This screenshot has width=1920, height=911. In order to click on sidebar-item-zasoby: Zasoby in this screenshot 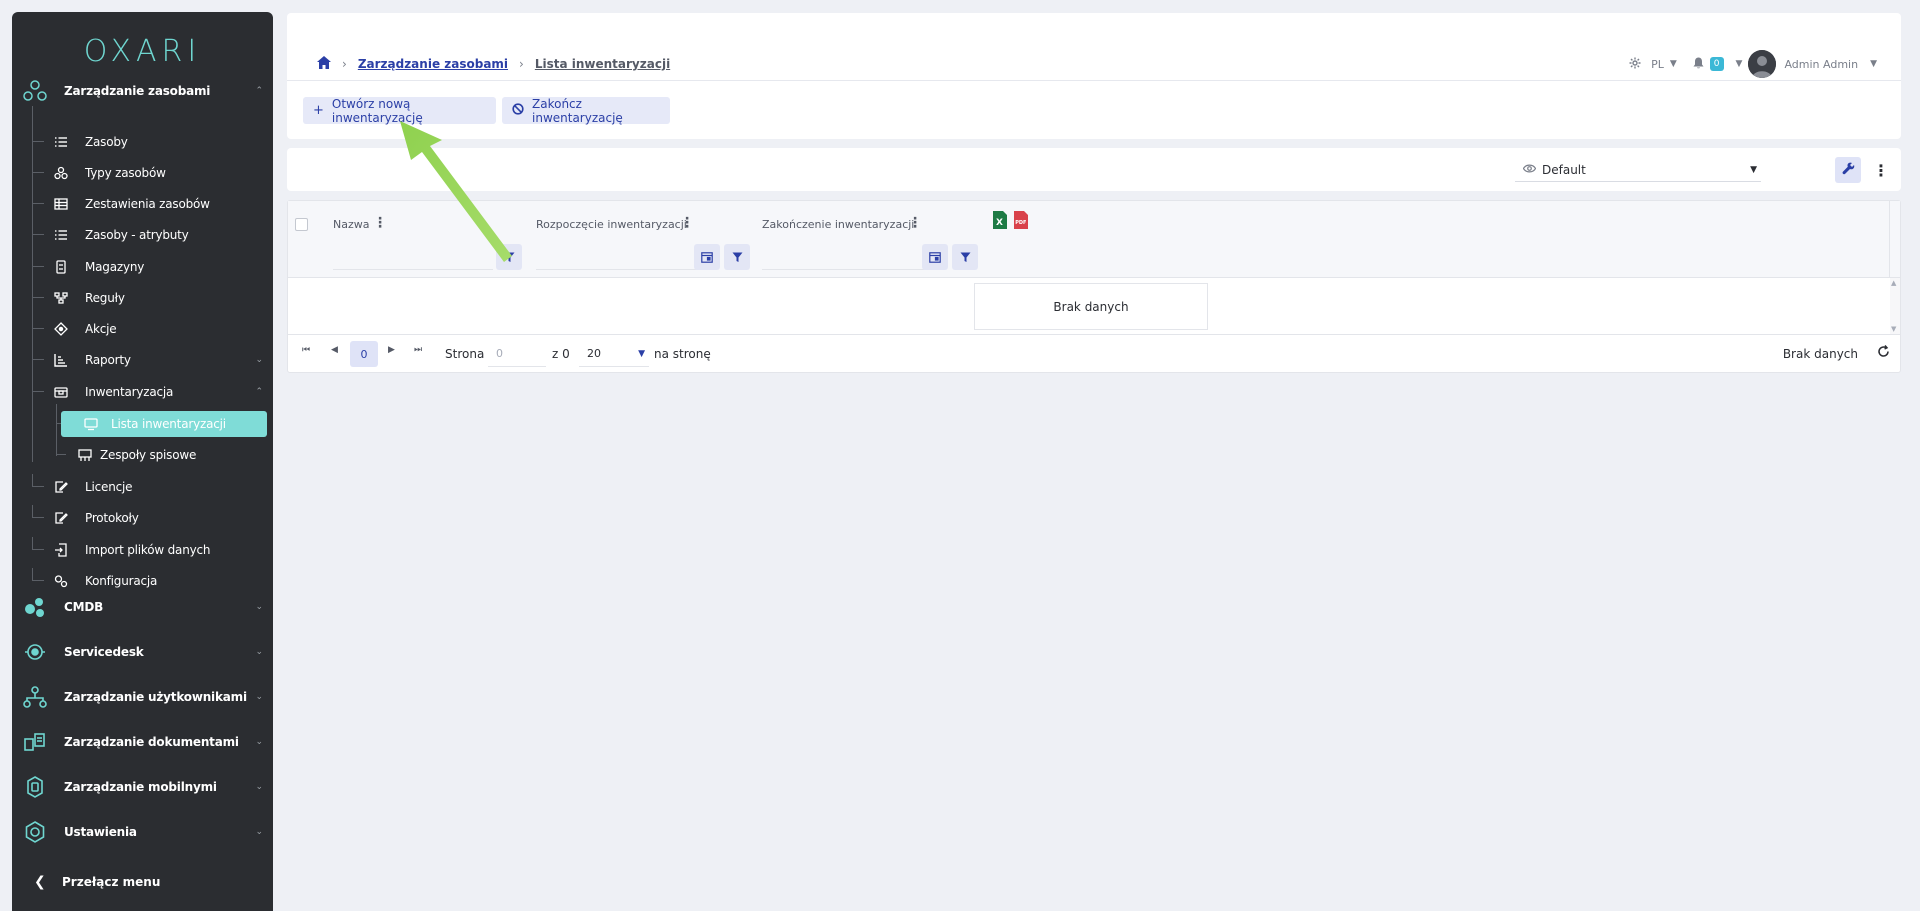, I will do `click(152, 142)`.